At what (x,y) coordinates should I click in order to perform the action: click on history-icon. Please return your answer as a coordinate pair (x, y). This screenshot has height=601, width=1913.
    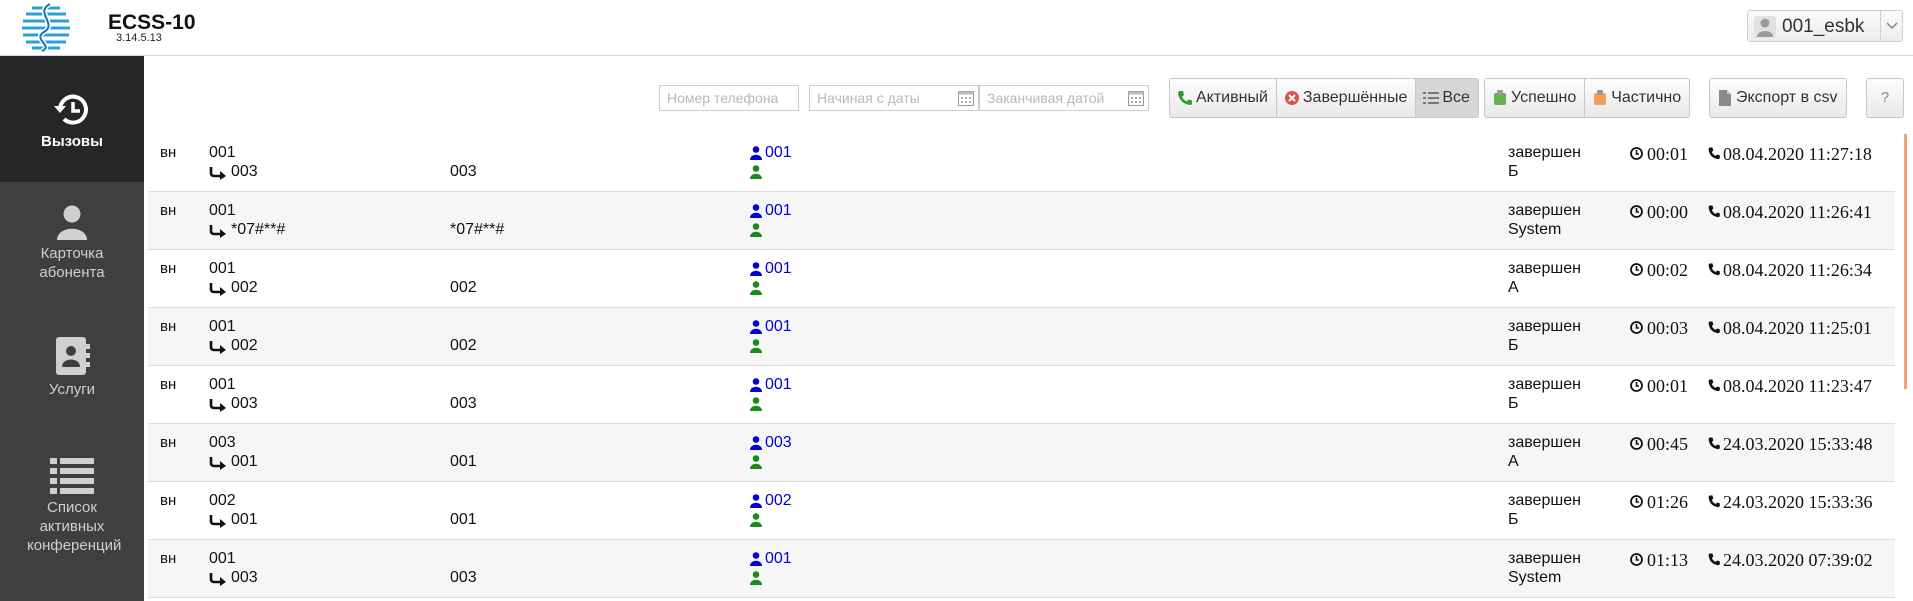
    Looking at the image, I should click on (71, 109).